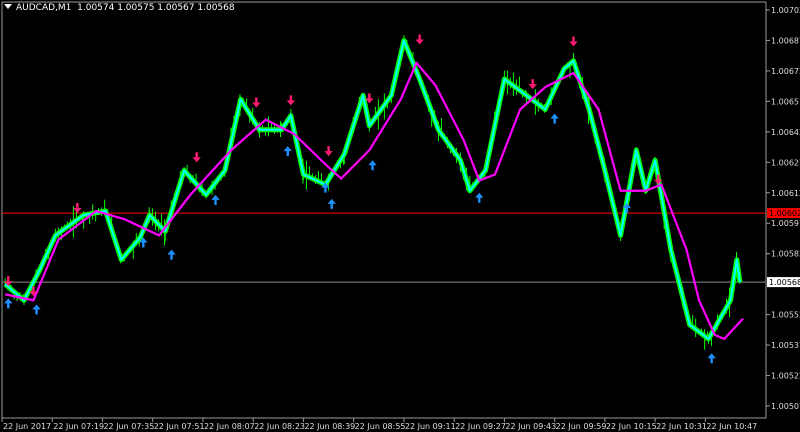 The width and height of the screenshot is (800, 432). I want to click on y-tick-label: 1.00582, so click(785, 254).